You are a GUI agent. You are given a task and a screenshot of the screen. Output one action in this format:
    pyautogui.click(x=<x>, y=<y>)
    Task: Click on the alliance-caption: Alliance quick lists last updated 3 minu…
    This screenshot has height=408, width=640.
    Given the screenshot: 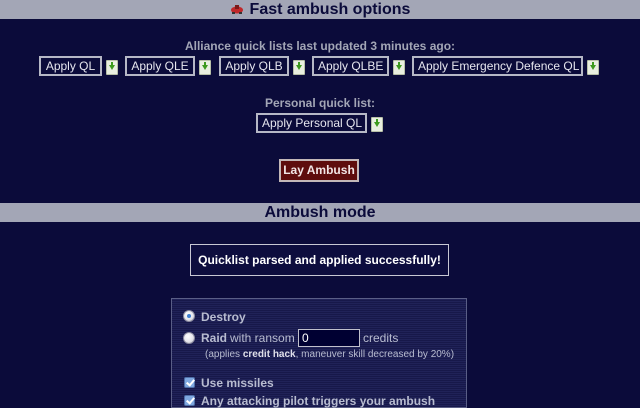 What is the action you would take?
    pyautogui.click(x=320, y=46)
    